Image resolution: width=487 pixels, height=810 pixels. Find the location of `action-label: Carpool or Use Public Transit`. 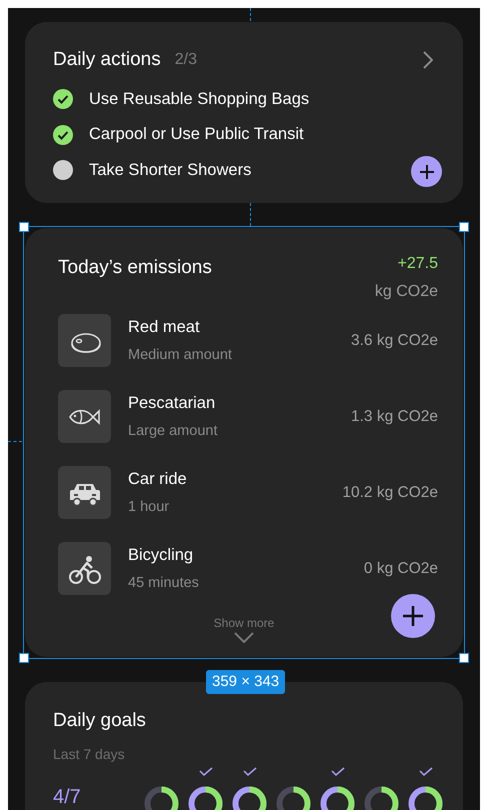

action-label: Carpool or Use Public Transit is located at coordinates (196, 135).